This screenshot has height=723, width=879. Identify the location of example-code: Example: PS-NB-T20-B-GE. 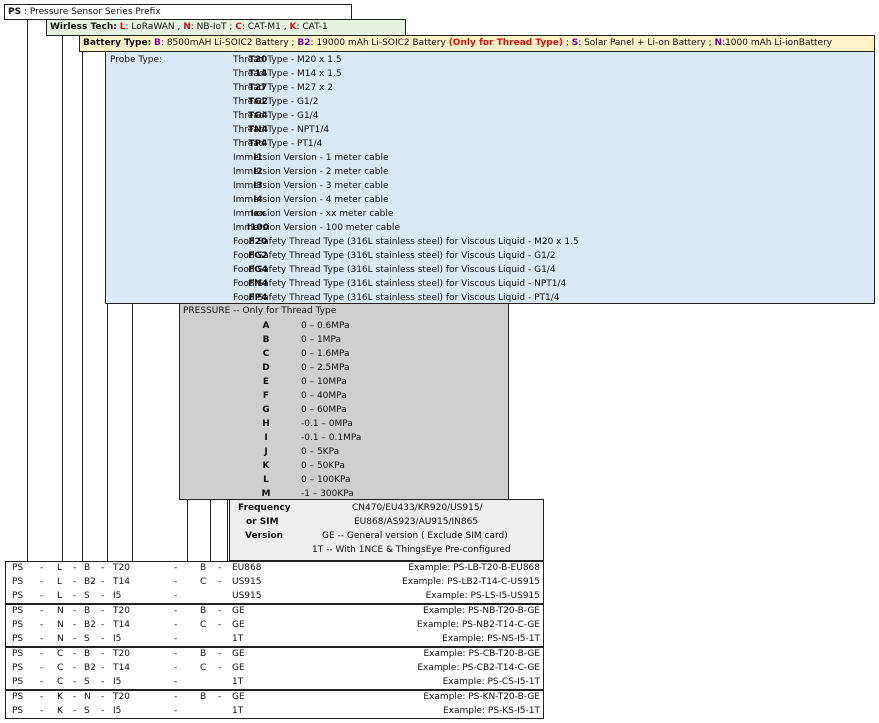
(481, 611).